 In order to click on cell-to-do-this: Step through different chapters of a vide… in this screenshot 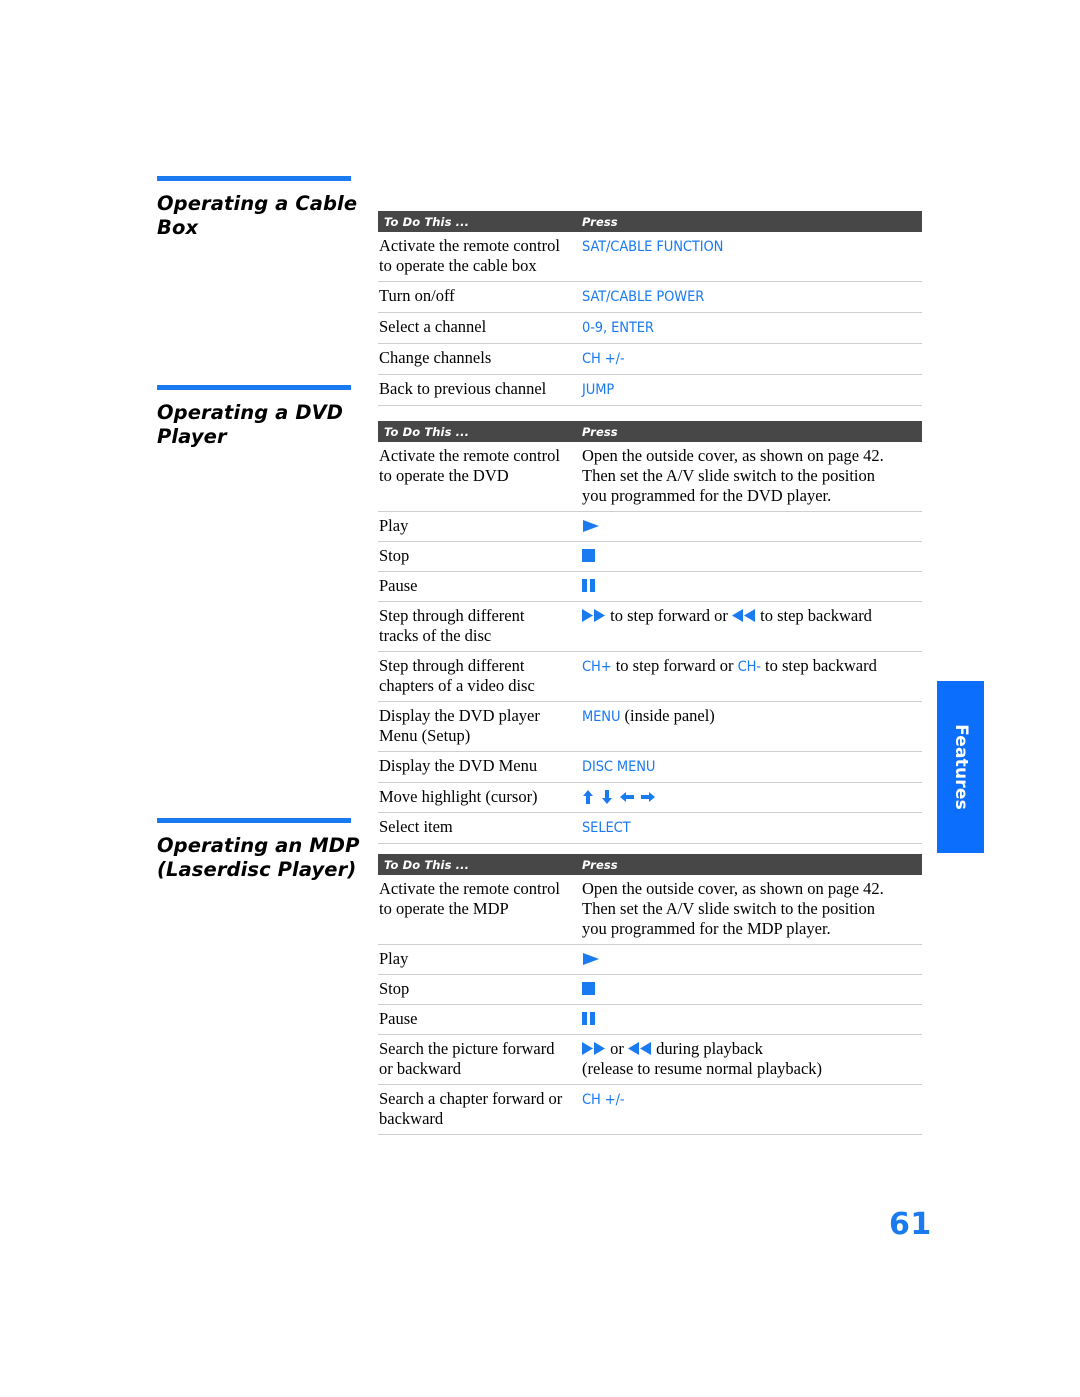, I will do `click(480, 676)`.